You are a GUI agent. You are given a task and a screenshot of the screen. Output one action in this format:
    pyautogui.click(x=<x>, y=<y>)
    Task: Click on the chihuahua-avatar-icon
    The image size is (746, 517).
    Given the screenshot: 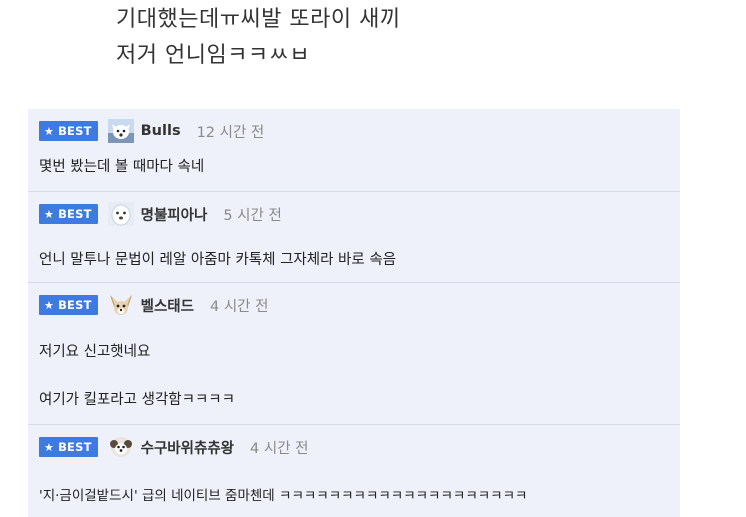 What is the action you would take?
    pyautogui.click(x=121, y=305)
    